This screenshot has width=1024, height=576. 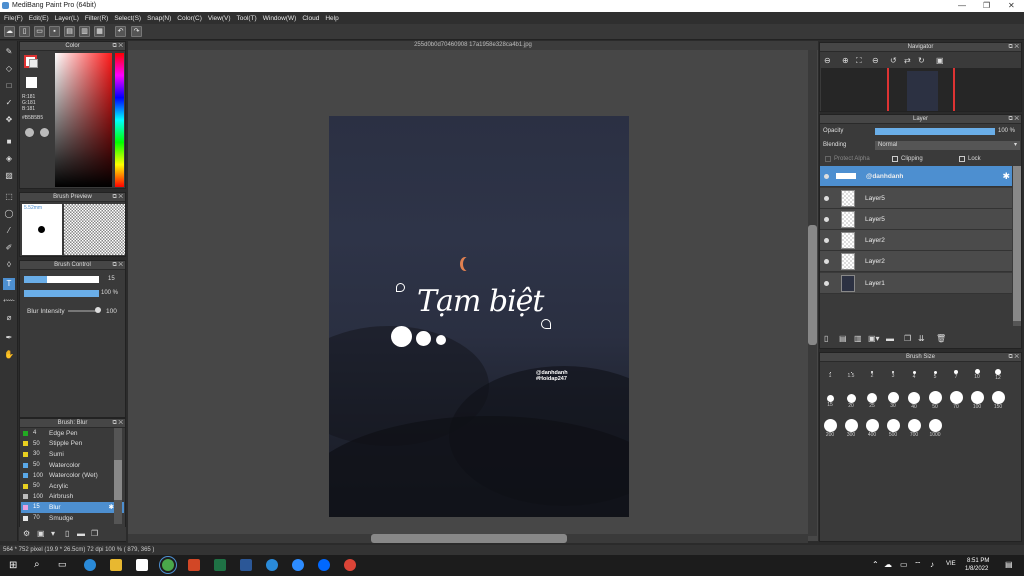 What do you see at coordinates (888, 564) in the screenshot?
I see `onedrive-icon: ☁` at bounding box center [888, 564].